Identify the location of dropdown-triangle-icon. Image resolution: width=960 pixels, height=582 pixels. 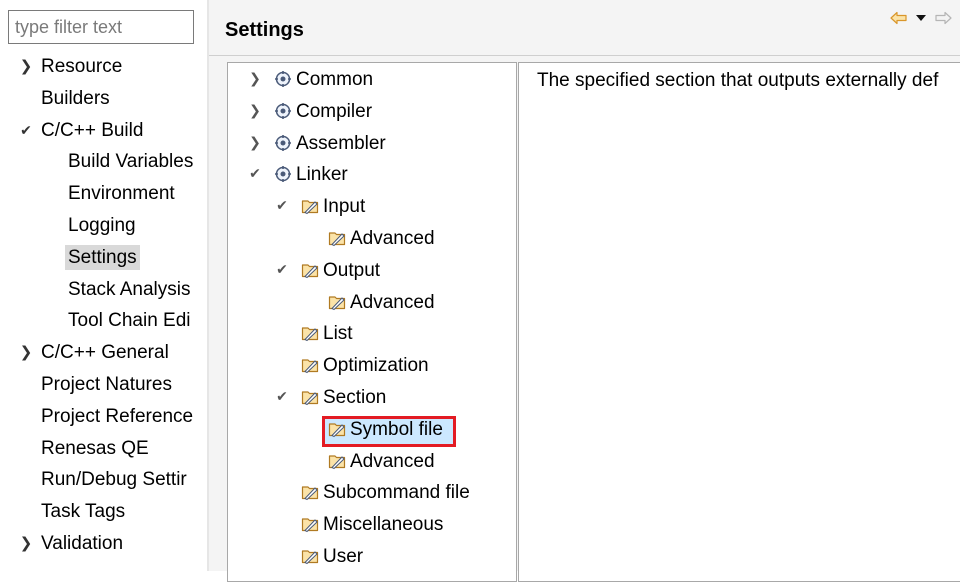
(921, 18).